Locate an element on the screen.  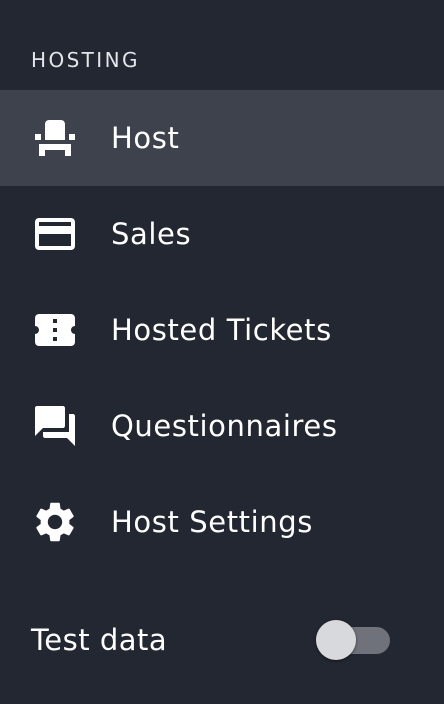
nav-item-host-settings: Host Settings is located at coordinates (222, 522).